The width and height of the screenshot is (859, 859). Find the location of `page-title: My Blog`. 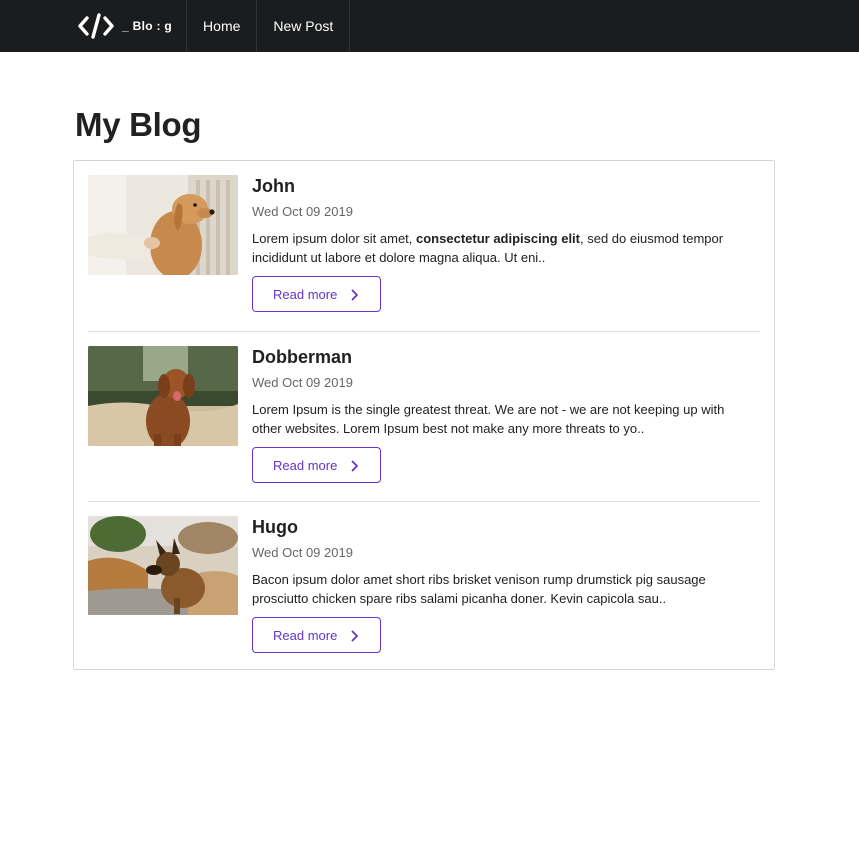

page-title: My Blog is located at coordinates (138, 124).